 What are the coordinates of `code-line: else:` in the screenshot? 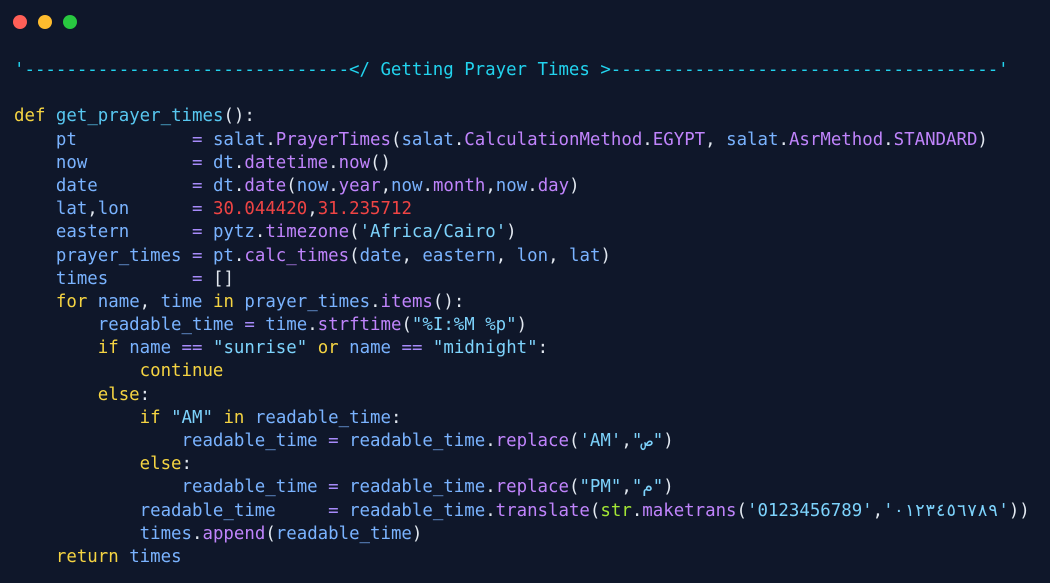 It's located at (522, 464).